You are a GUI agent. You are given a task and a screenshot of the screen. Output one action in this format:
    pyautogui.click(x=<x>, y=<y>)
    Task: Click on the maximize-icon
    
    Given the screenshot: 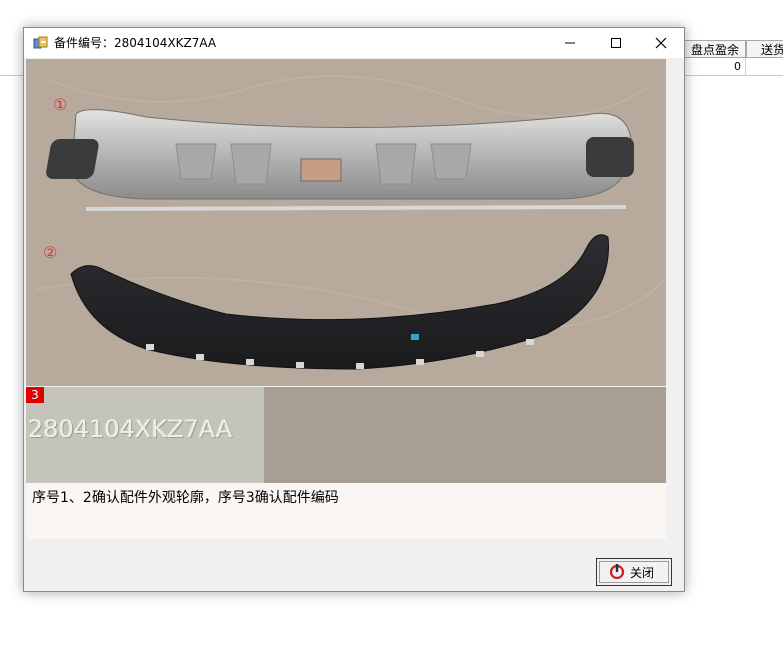 What is the action you would take?
    pyautogui.click(x=616, y=43)
    